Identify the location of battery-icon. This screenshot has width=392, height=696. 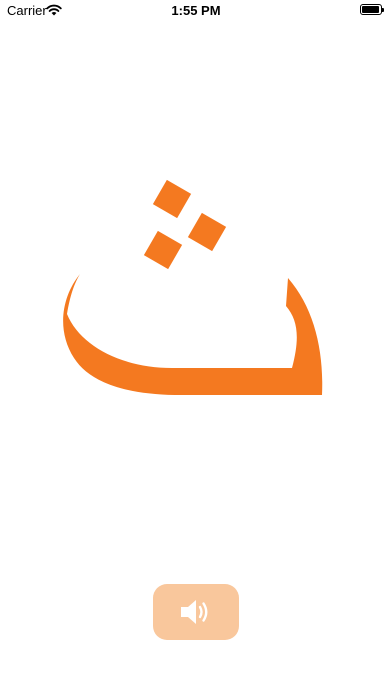
(372, 9).